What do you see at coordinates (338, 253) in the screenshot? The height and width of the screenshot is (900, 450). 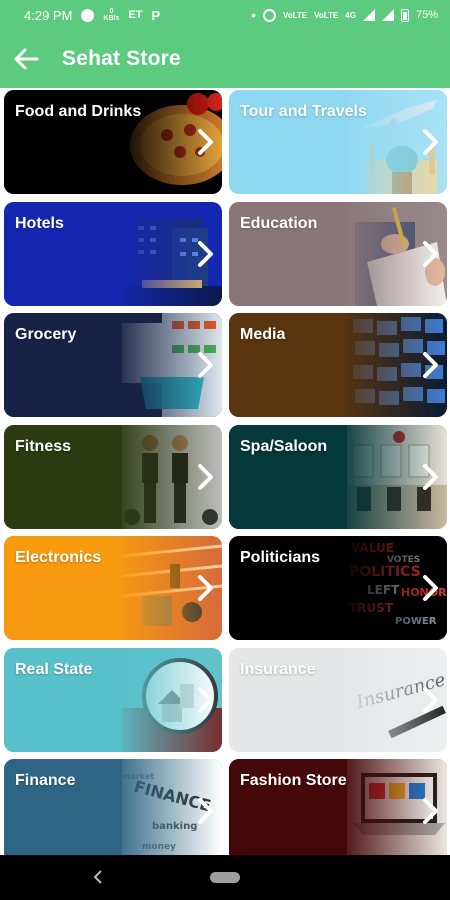 I see `category-card-education: Education` at bounding box center [338, 253].